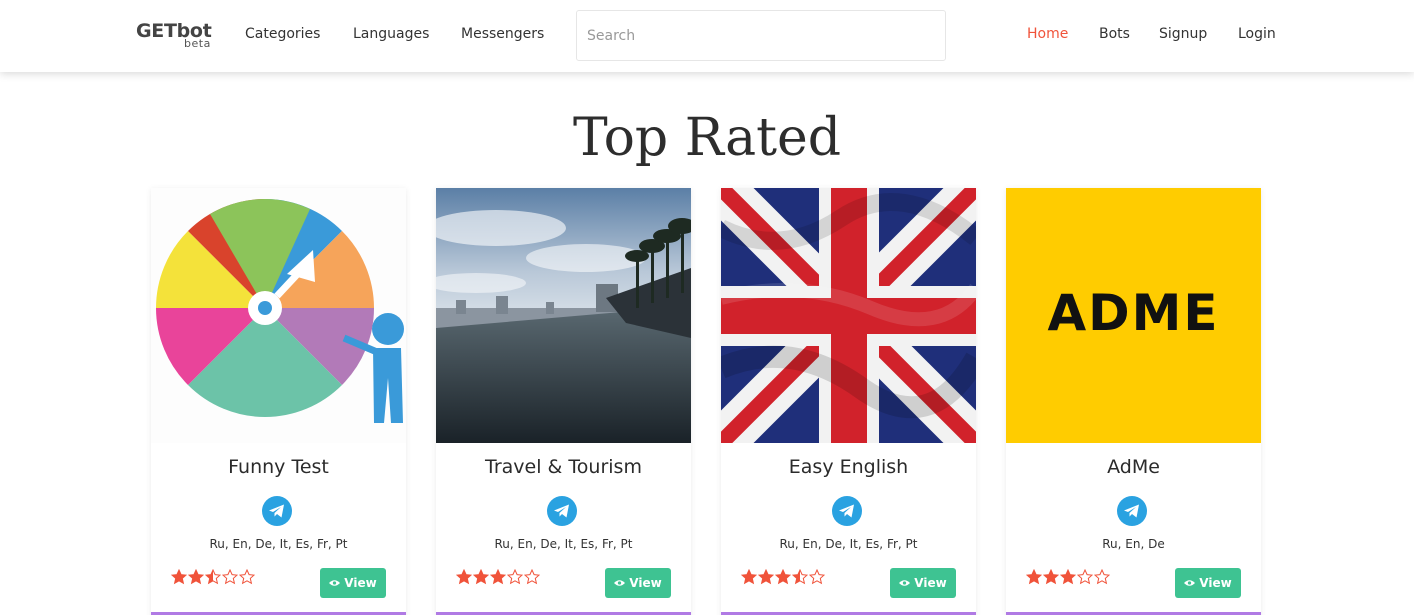  I want to click on brand-logo: GETbot beta, so click(181, 38).